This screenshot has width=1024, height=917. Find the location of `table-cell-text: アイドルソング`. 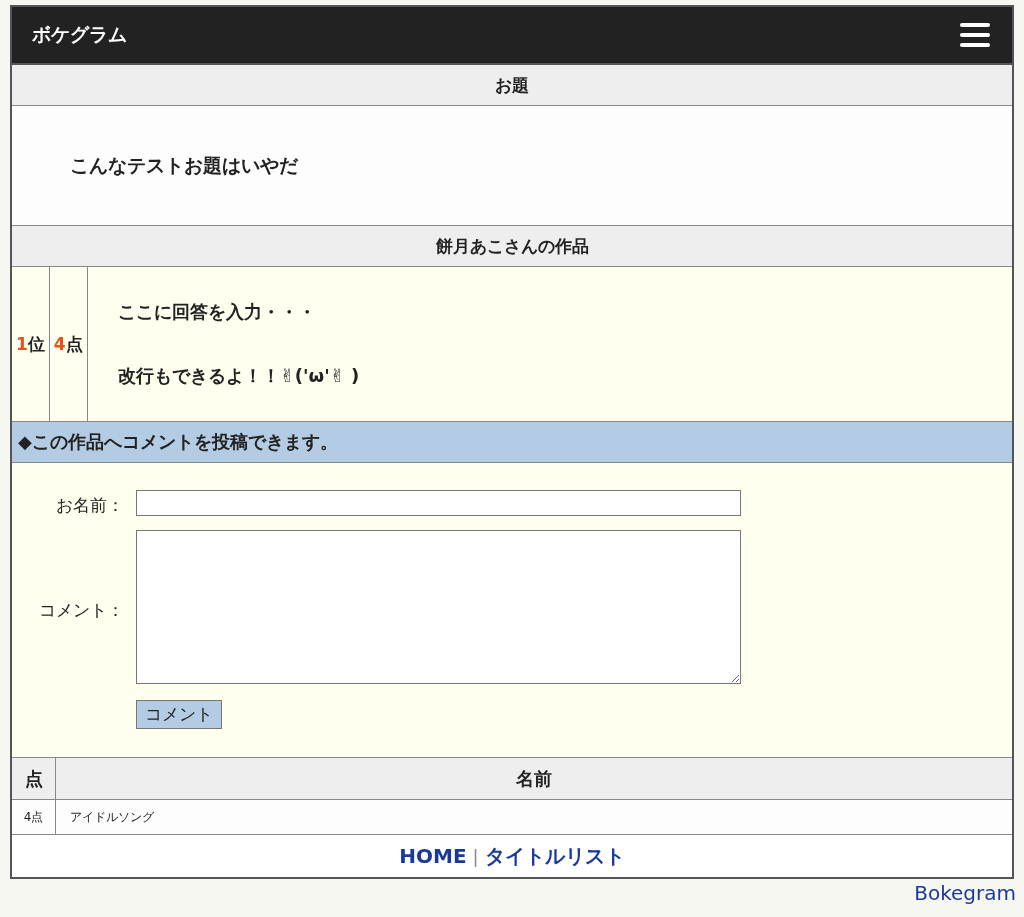

table-cell-text: アイドルソング is located at coordinates (112, 817).